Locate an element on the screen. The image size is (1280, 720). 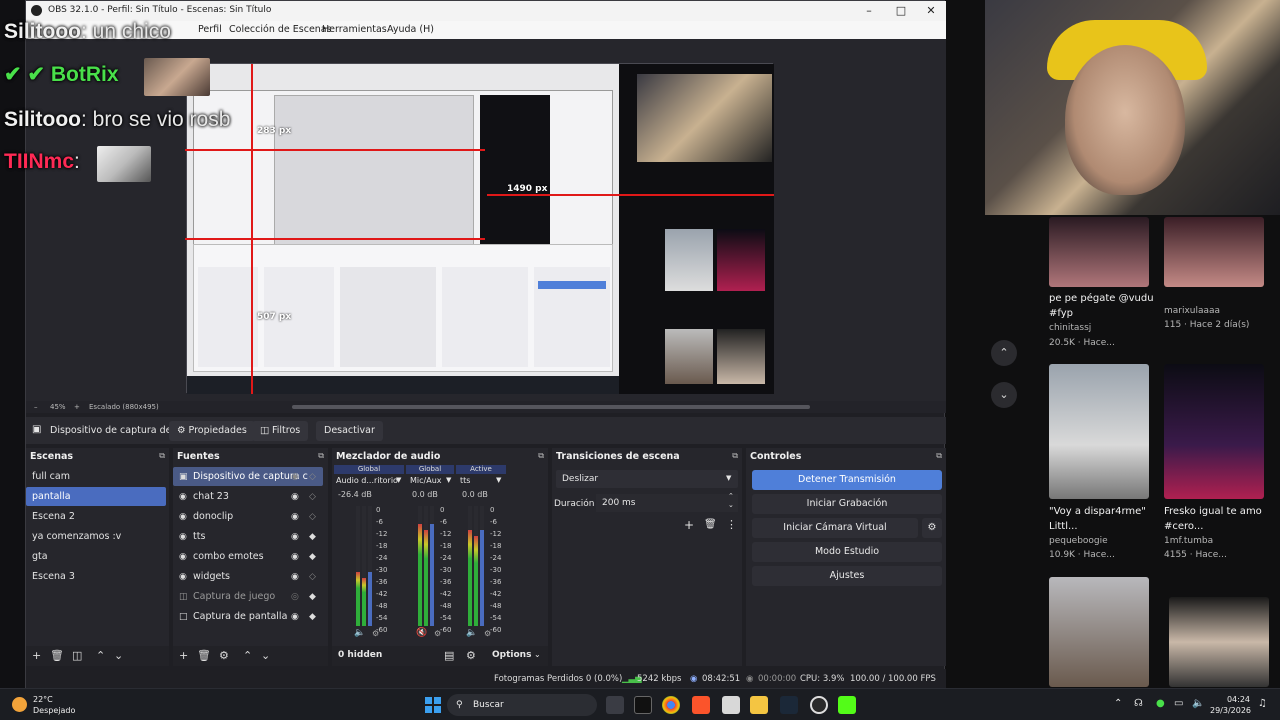
scene-item: Escena 2 is located at coordinates (96, 516).